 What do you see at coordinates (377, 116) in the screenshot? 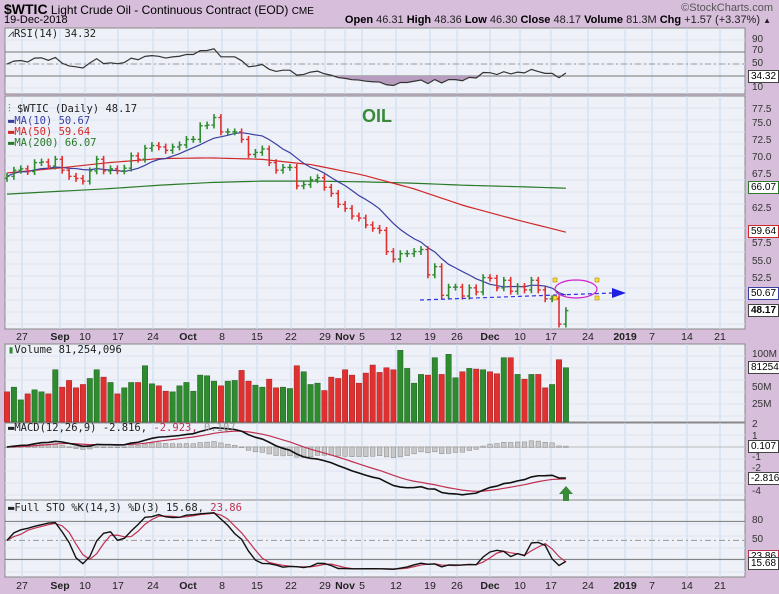
I see `oil-annotation: OIL` at bounding box center [377, 116].